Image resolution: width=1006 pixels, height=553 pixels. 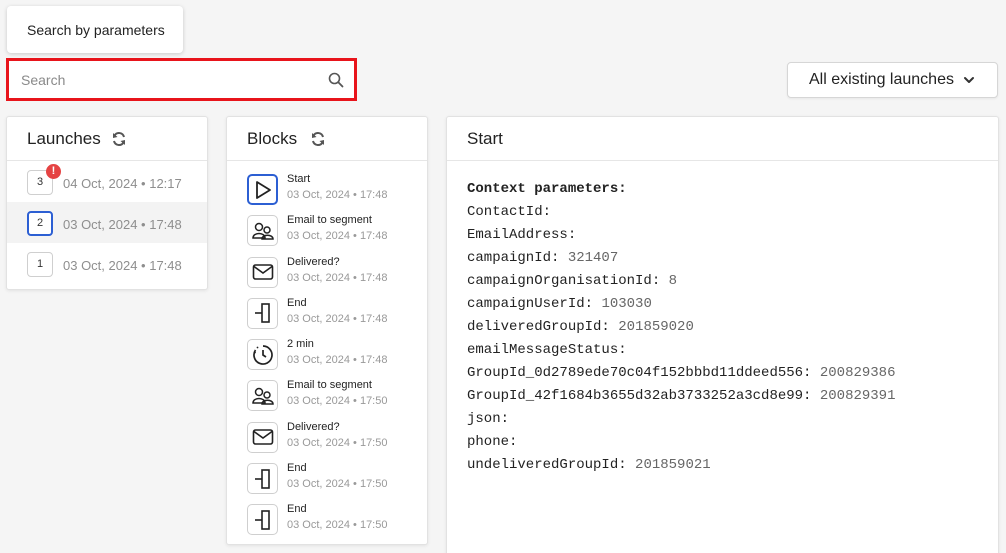 What do you see at coordinates (122, 183) in the screenshot?
I see `launch-date: 04 Oct, 2024 • 12:17` at bounding box center [122, 183].